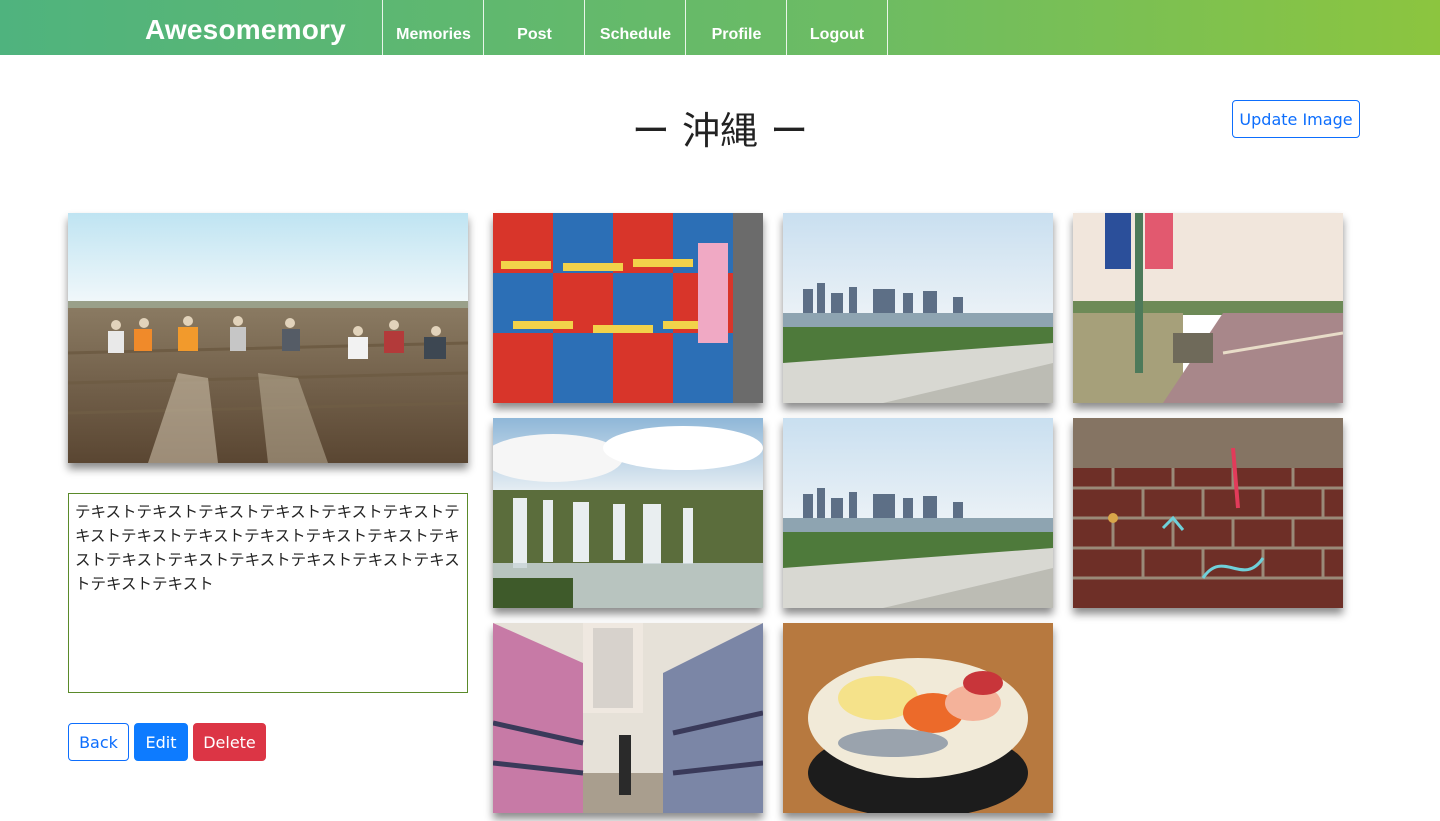  Describe the element at coordinates (534, 27) in the screenshot. I see `nav-post: Post` at that location.